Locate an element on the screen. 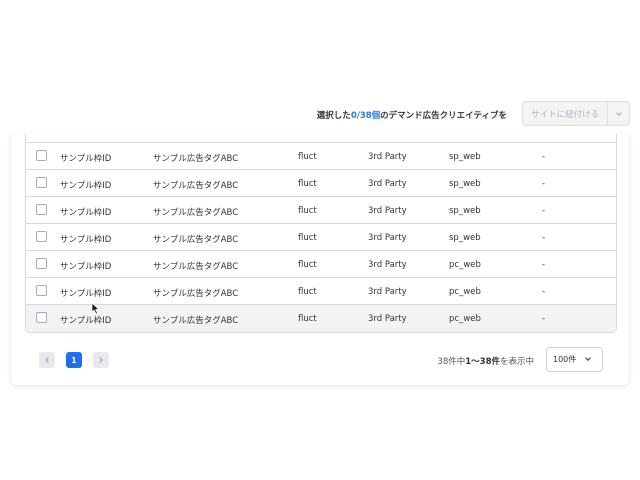  selection-prefix: 選択した is located at coordinates (333, 116).